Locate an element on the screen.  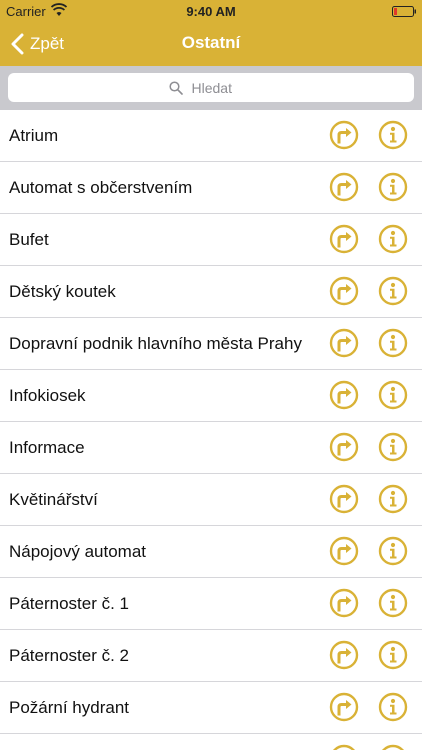
list-item: Nápojový automat is located at coordinates (211, 552).